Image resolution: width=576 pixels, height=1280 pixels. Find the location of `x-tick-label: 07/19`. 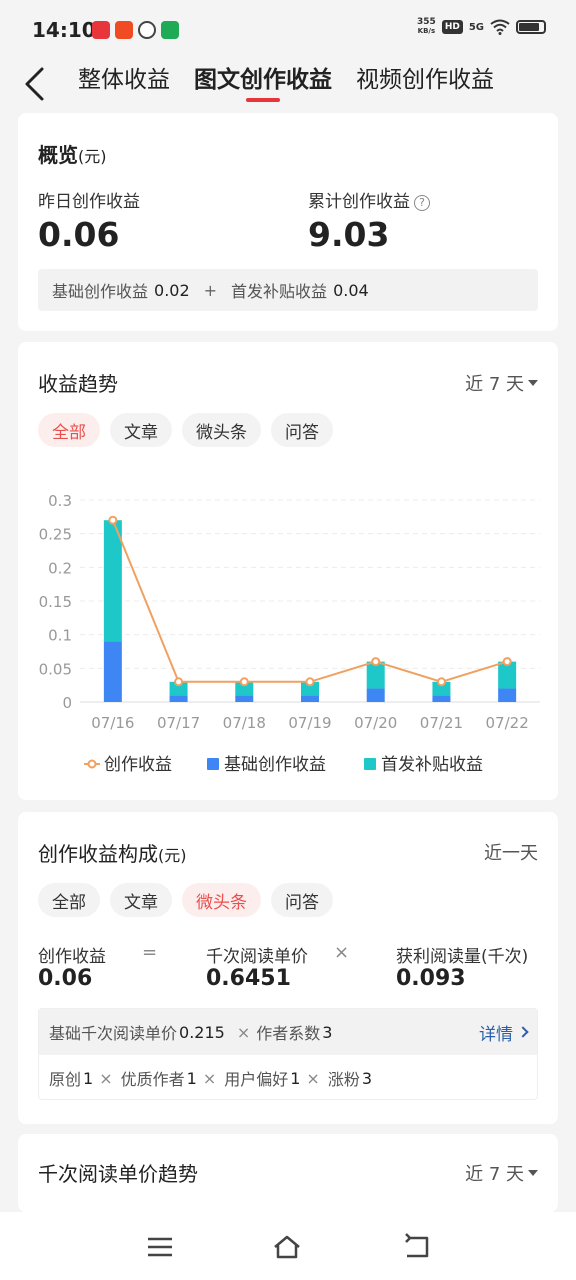

x-tick-label: 07/19 is located at coordinates (309, 723).